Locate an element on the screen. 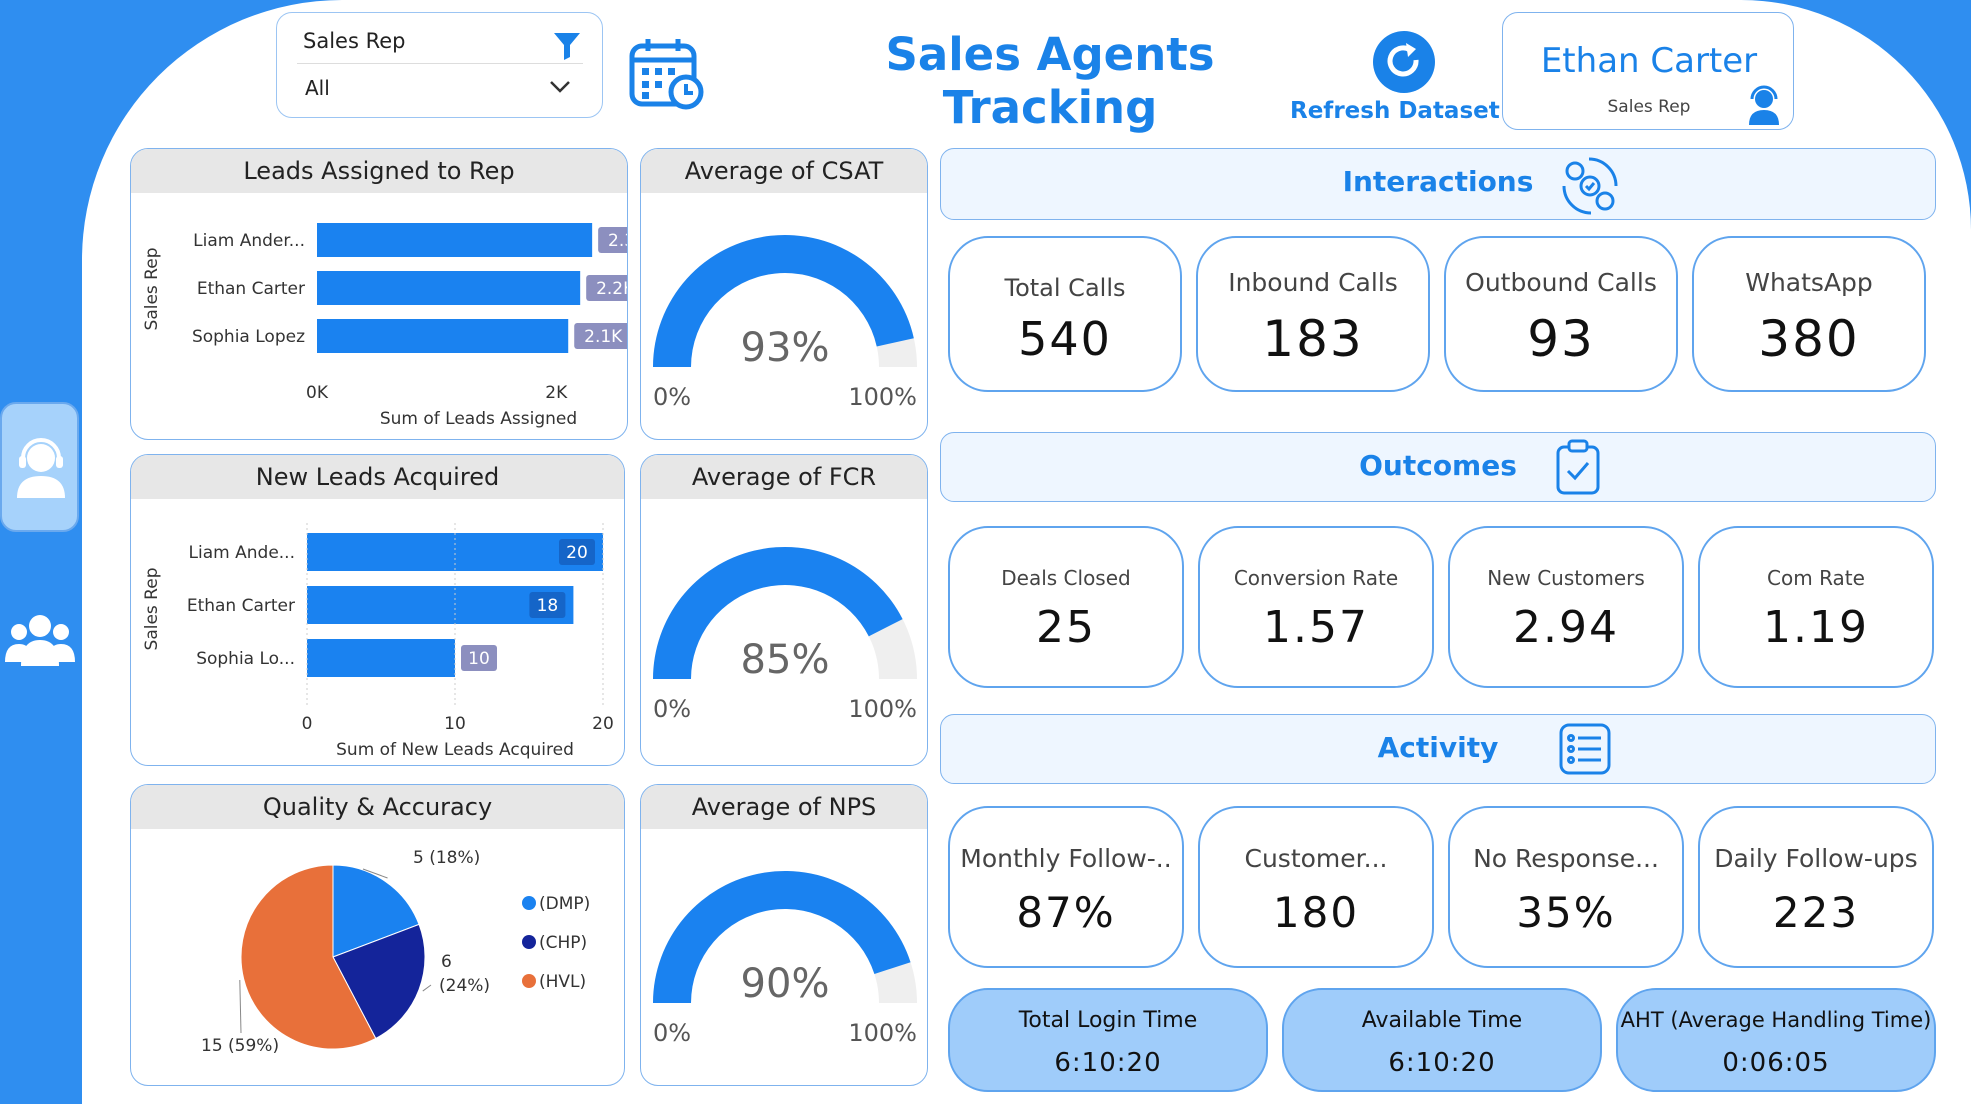  csat-gauge-card: Average of CSAT 93% 0% 100% is located at coordinates (784, 294).